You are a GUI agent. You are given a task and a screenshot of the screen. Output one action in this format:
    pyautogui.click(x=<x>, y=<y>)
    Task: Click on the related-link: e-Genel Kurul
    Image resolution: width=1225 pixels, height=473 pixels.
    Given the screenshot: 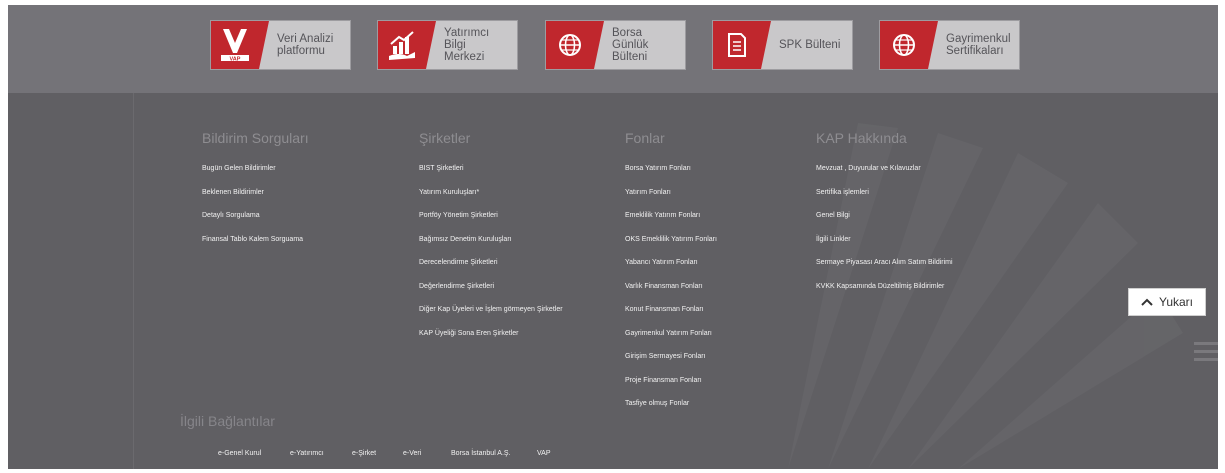 What is the action you would take?
    pyautogui.click(x=239, y=453)
    